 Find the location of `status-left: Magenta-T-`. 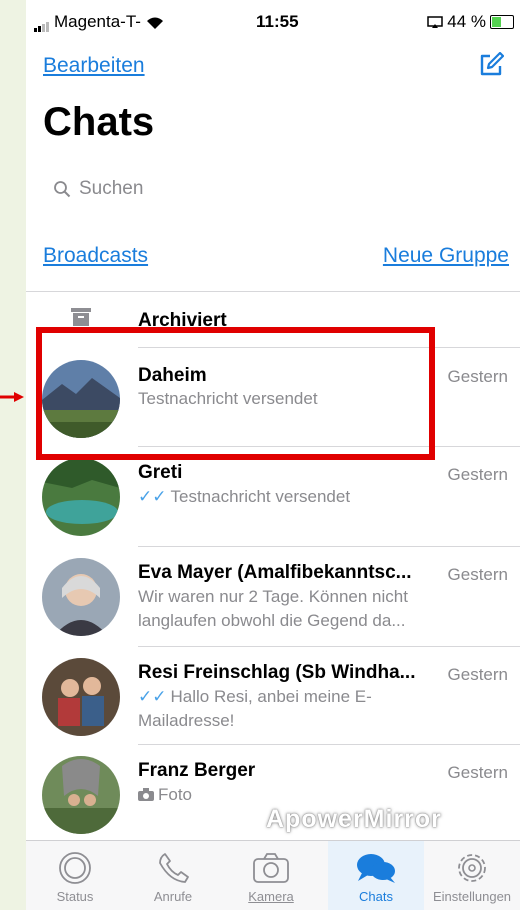

status-left: Magenta-T- is located at coordinates (99, 22).